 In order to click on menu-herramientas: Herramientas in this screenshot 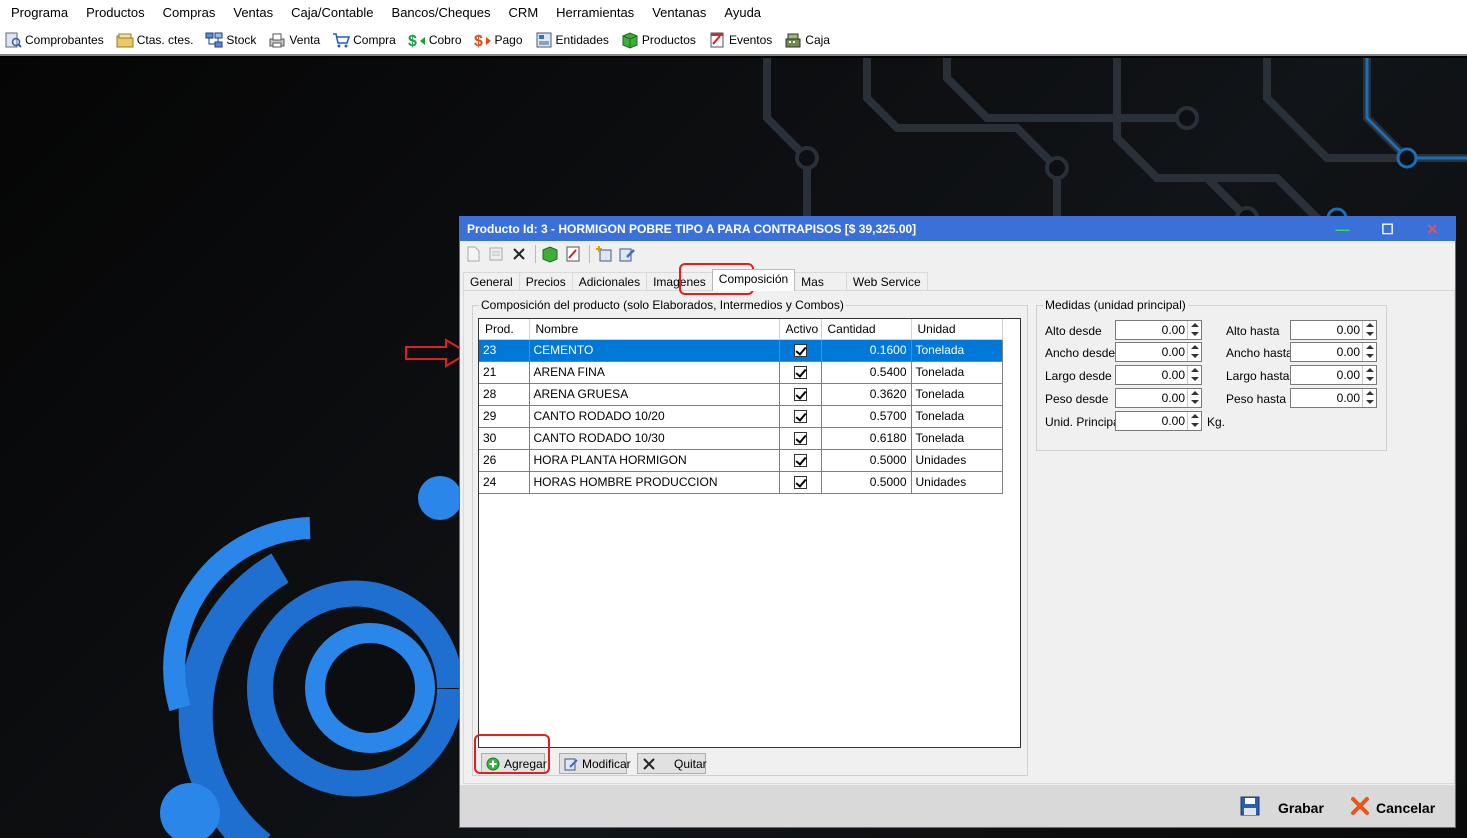, I will do `click(595, 13)`.